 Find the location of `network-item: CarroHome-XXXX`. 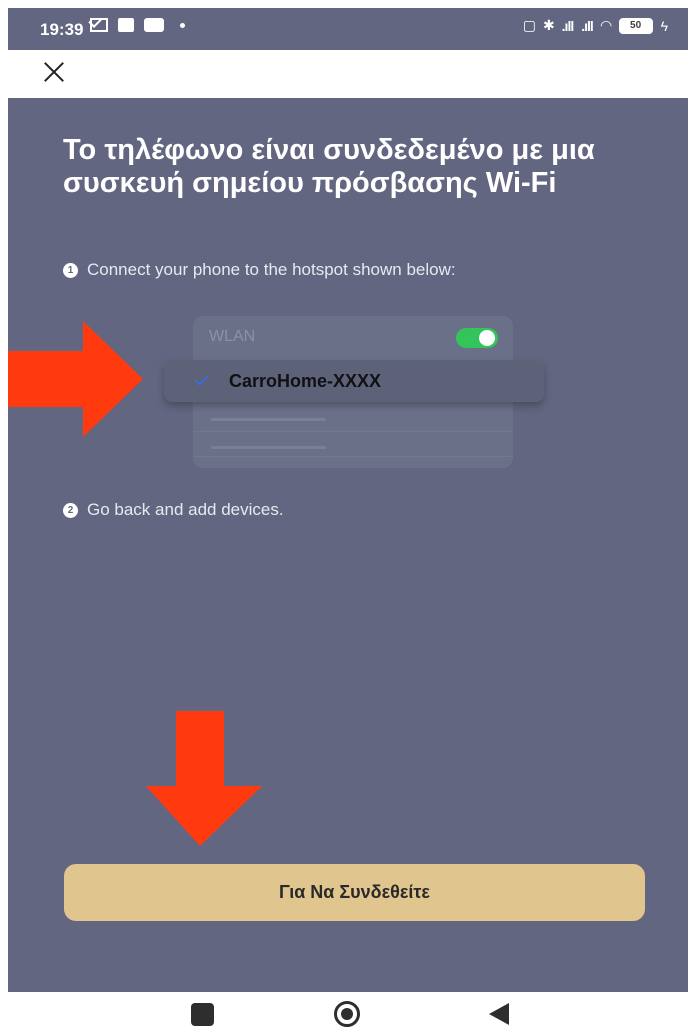

network-item: CarroHome-XXXX is located at coordinates (354, 381).